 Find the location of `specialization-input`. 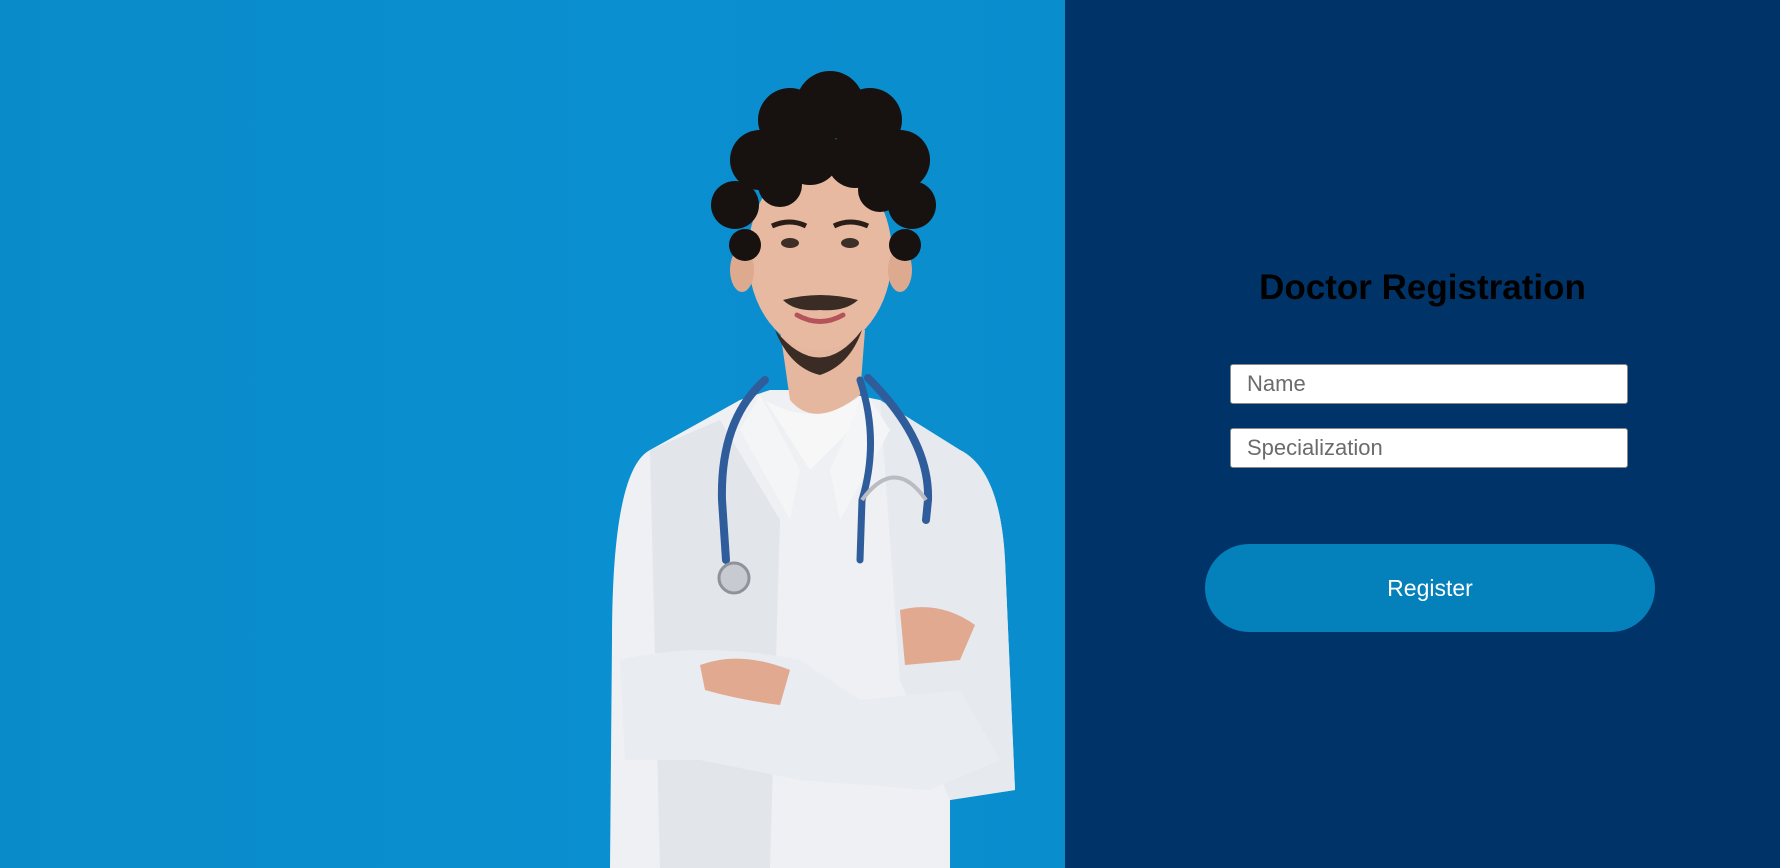

specialization-input is located at coordinates (1429, 448).